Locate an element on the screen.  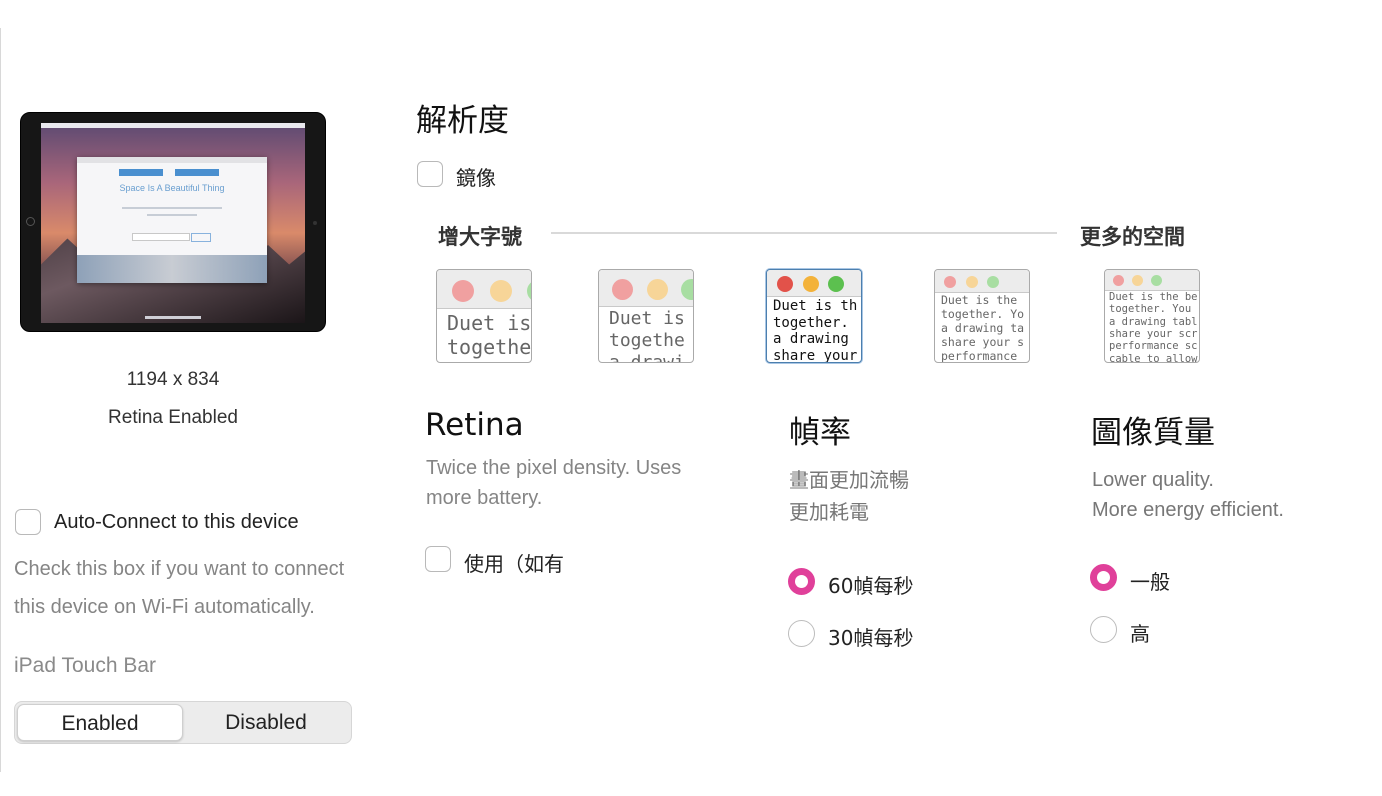
preview-window: Space Is A Beautiful Thing is located at coordinates (172, 220).